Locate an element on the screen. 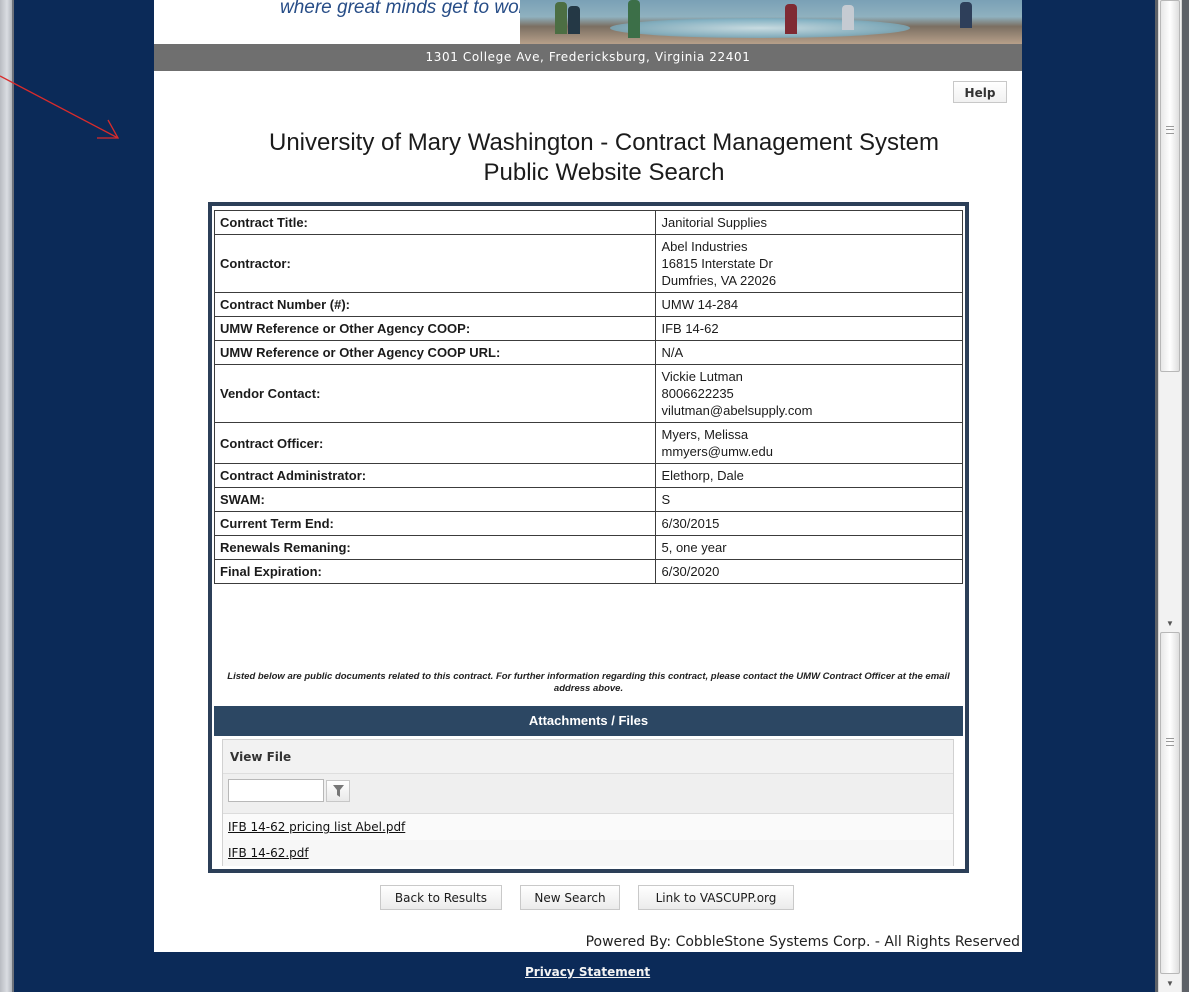  vendor-contact-phone: 8006622235 is located at coordinates (697, 393).